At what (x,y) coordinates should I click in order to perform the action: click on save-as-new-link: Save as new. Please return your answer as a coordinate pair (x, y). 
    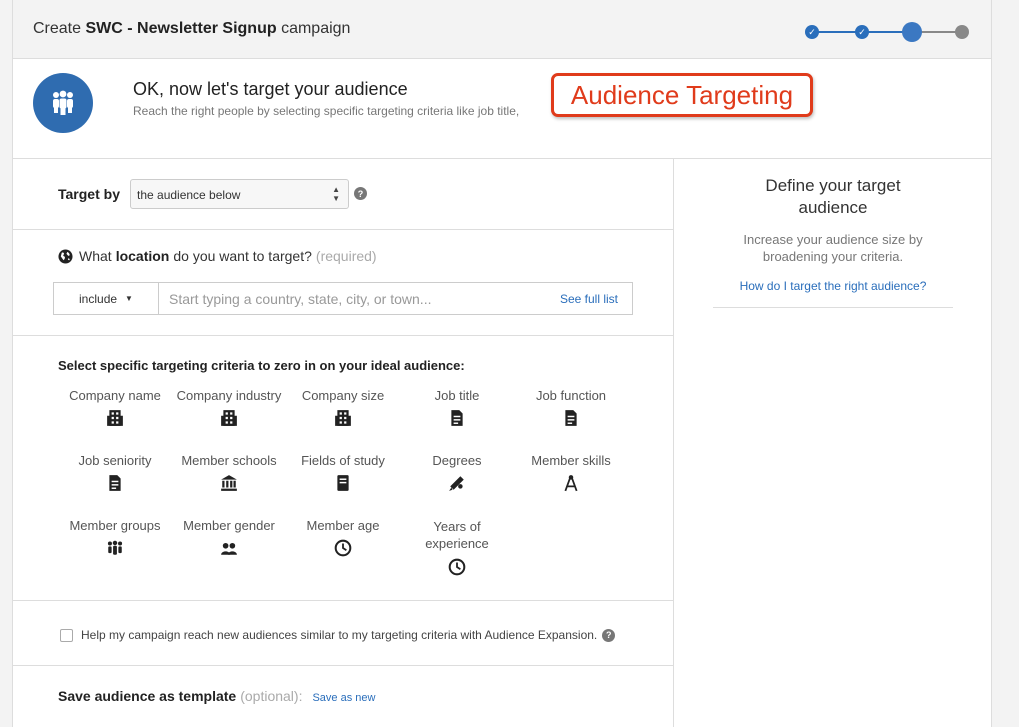
    Looking at the image, I should click on (343, 698).